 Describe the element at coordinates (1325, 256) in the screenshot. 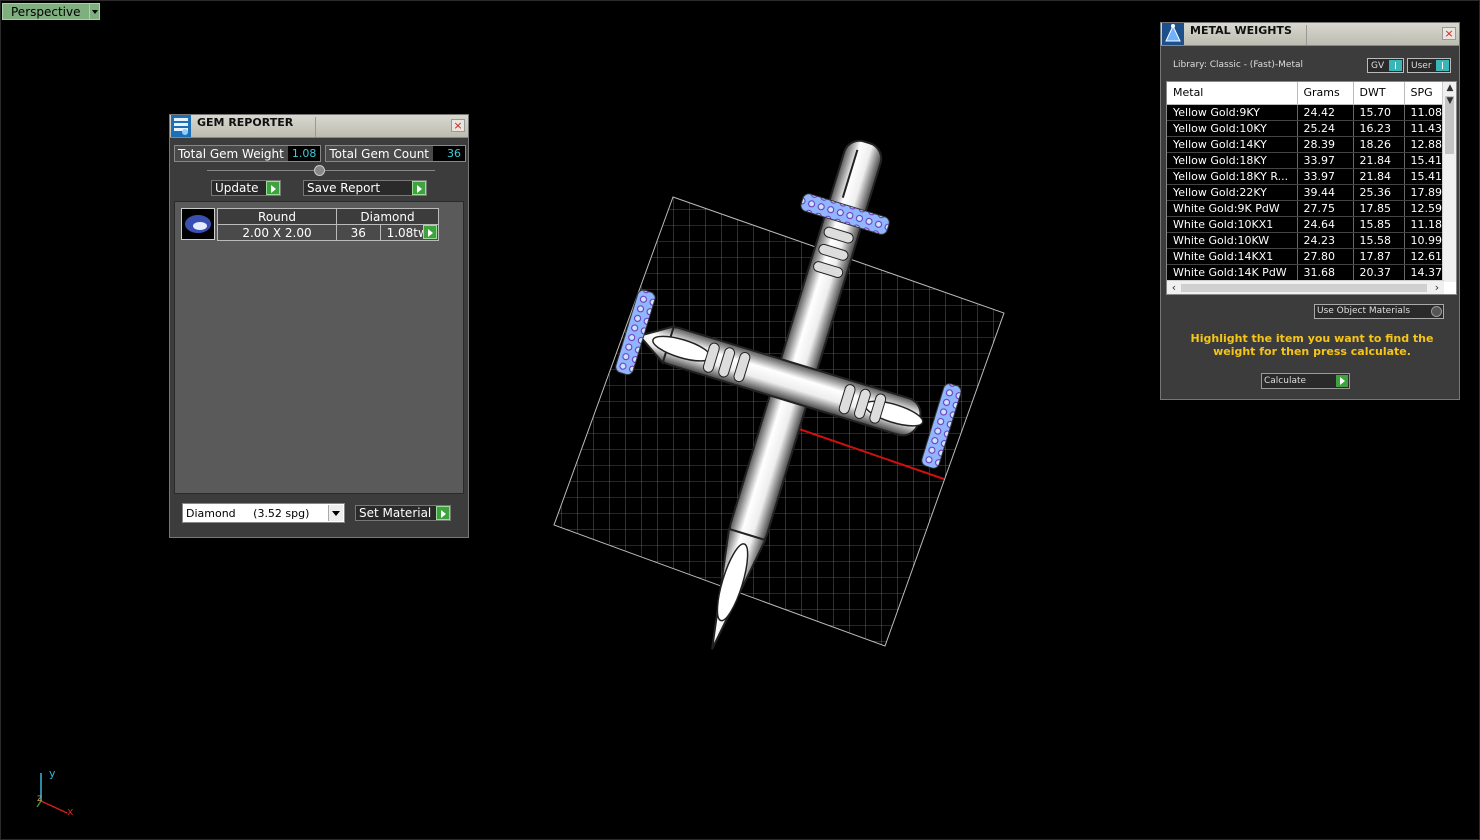

I see `cell-grams: 27.80` at that location.